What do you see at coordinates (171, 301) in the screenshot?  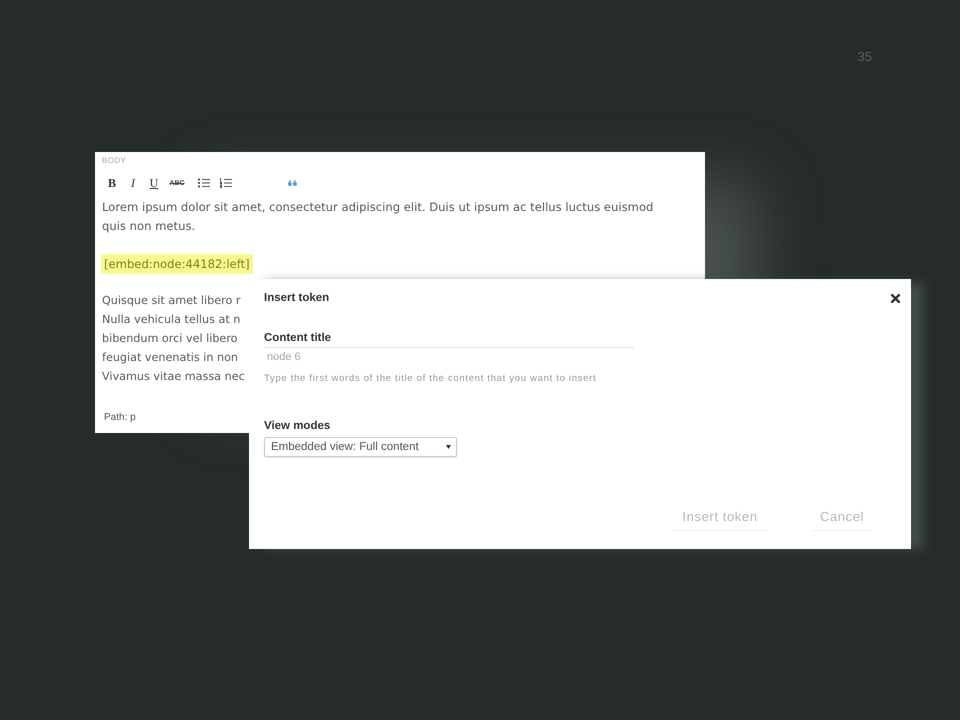 I see `paragraph-line: Quisque sit amet libero r` at bounding box center [171, 301].